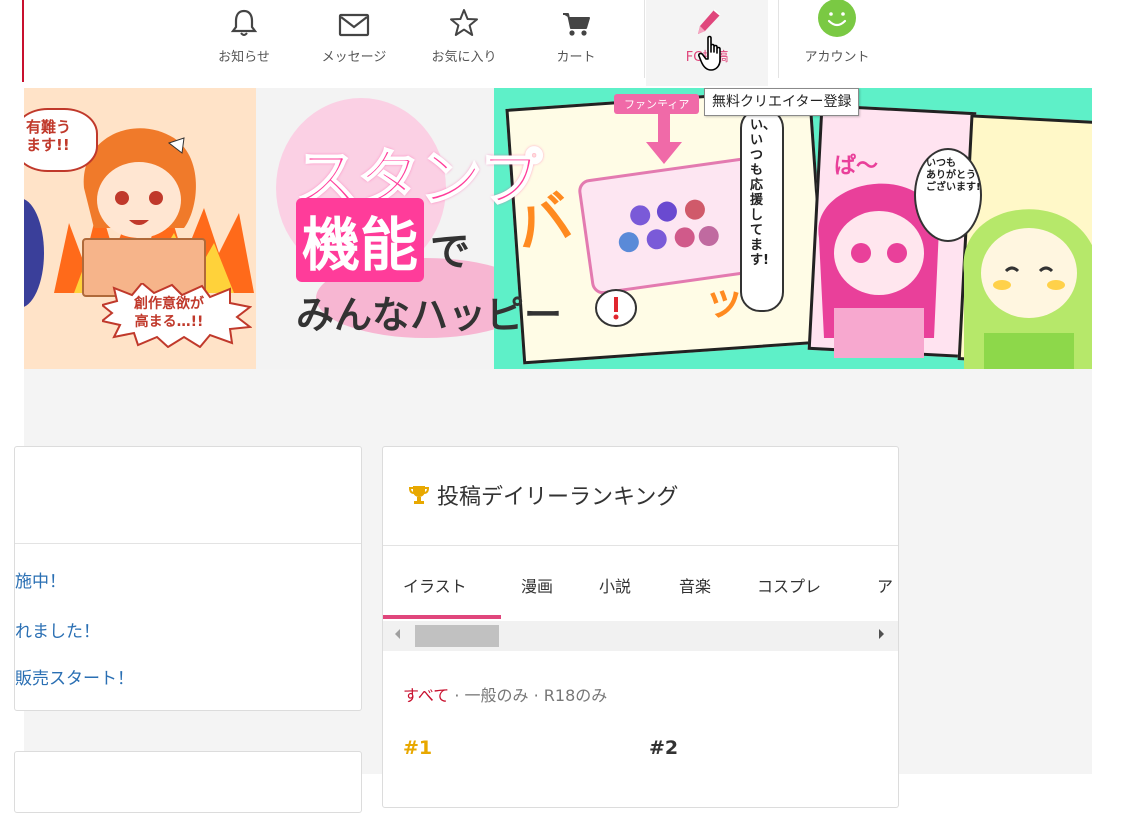  I want to click on rank-1-label: #1, so click(418, 748).